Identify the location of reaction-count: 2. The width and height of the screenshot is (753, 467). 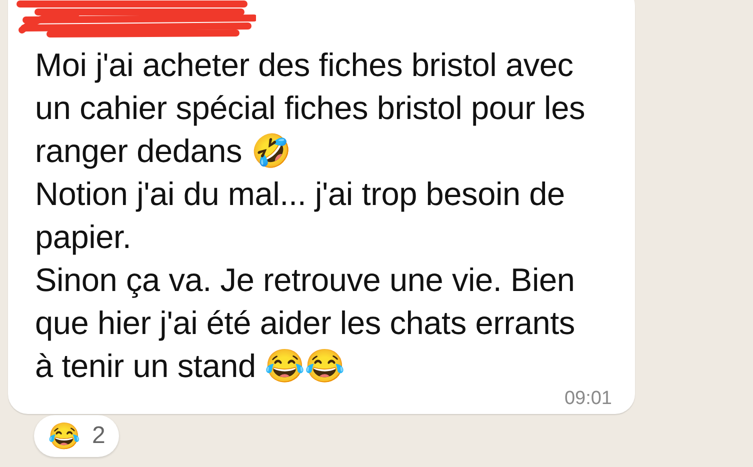
(99, 436).